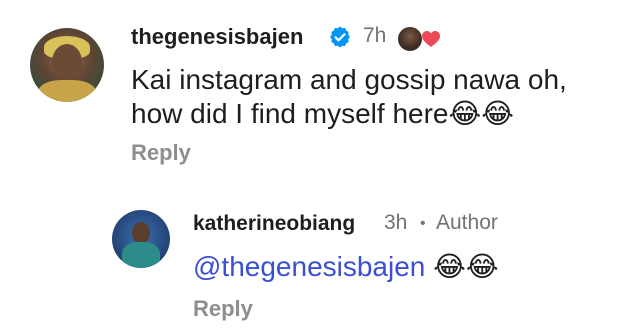 Image resolution: width=639 pixels, height=331 pixels. I want to click on heart-icon, so click(431, 39).